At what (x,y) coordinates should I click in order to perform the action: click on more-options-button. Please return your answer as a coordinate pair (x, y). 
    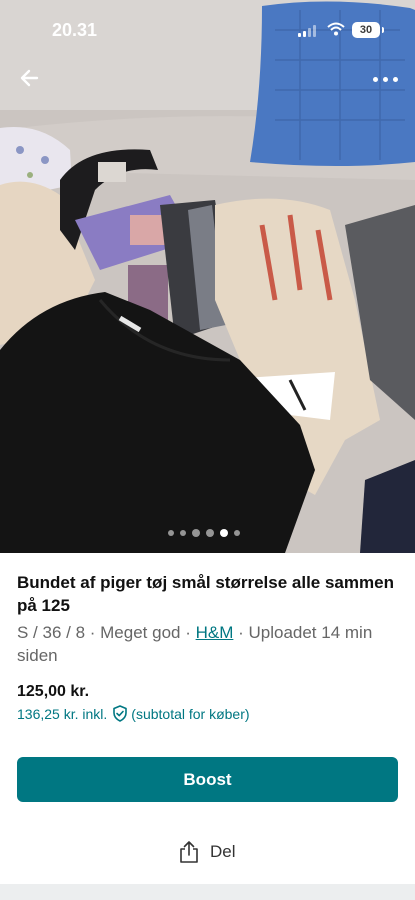
    Looking at the image, I should click on (386, 78).